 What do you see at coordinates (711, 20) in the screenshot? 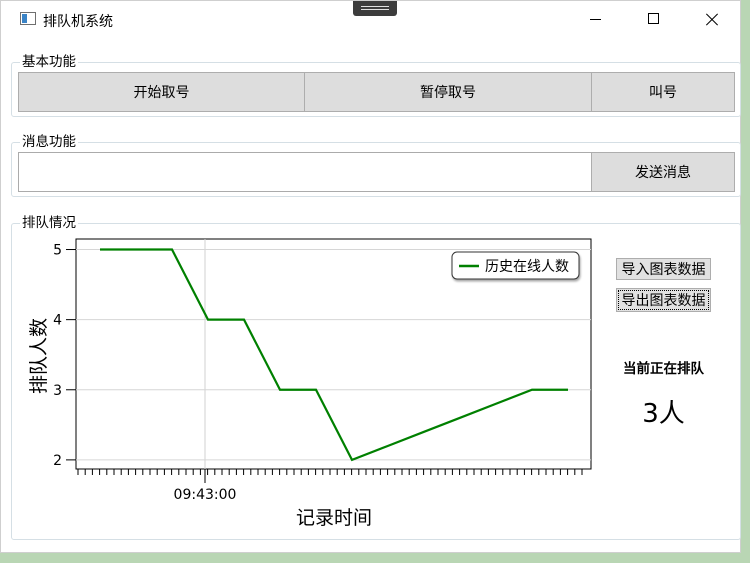
I see `close-button` at bounding box center [711, 20].